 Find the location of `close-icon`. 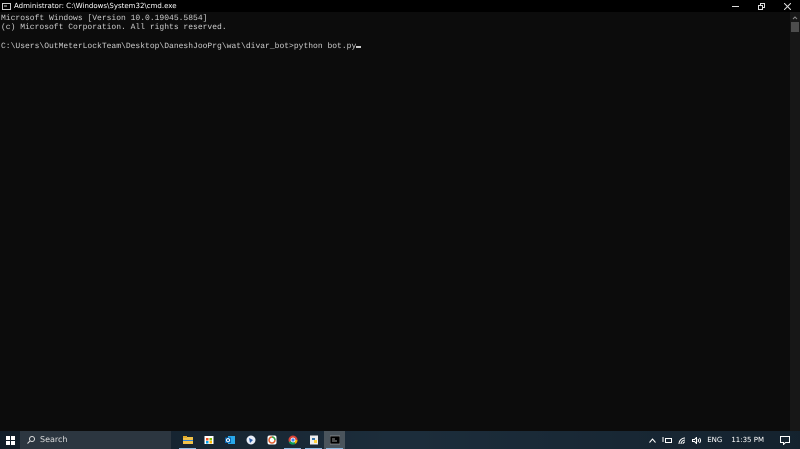

close-icon is located at coordinates (787, 6).